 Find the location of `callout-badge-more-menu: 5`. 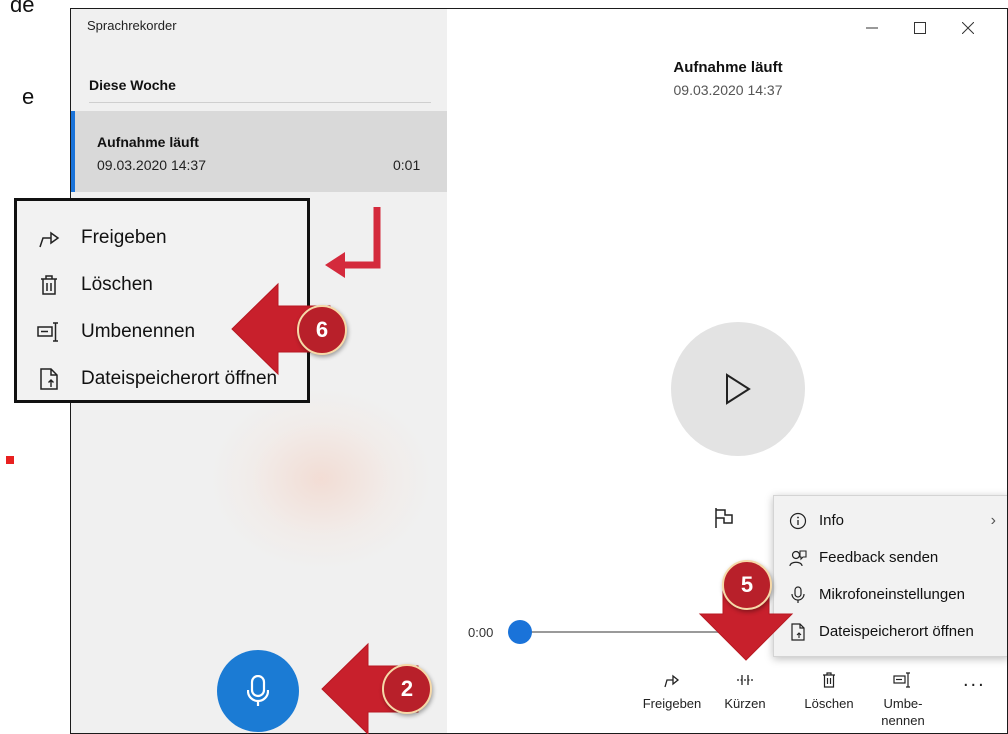

callout-badge-more-menu: 5 is located at coordinates (747, 585).